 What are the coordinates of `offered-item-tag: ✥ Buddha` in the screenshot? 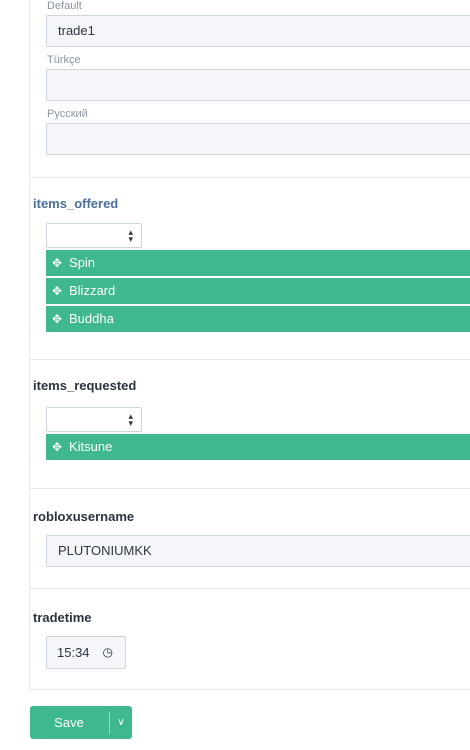 It's located at (258, 319).